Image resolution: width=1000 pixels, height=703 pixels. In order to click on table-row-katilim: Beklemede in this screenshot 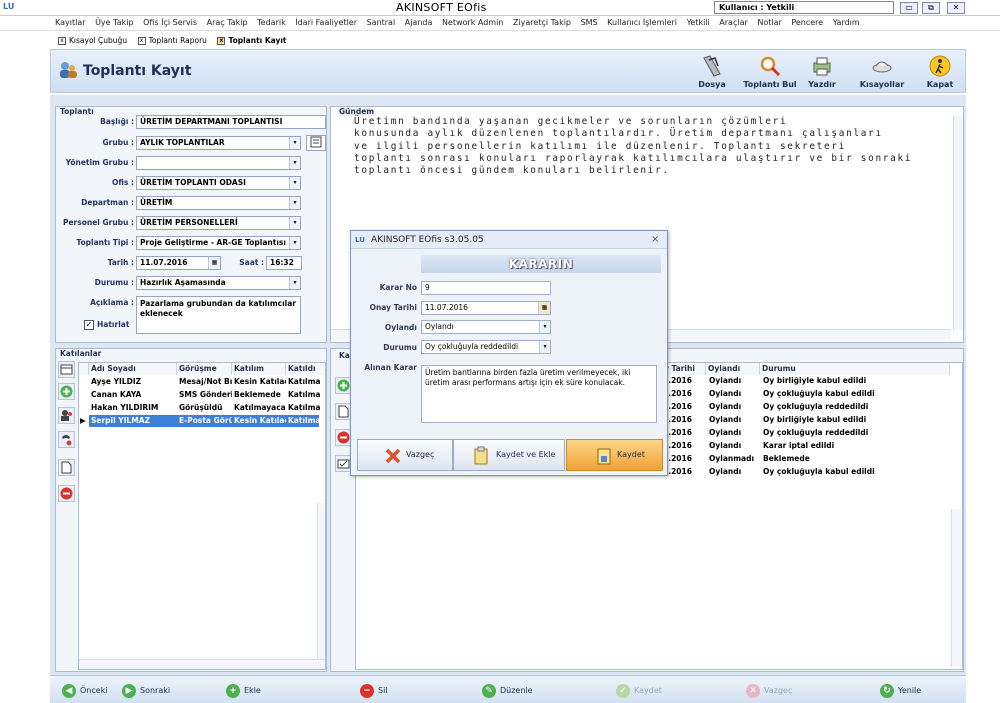, I will do `click(259, 395)`.